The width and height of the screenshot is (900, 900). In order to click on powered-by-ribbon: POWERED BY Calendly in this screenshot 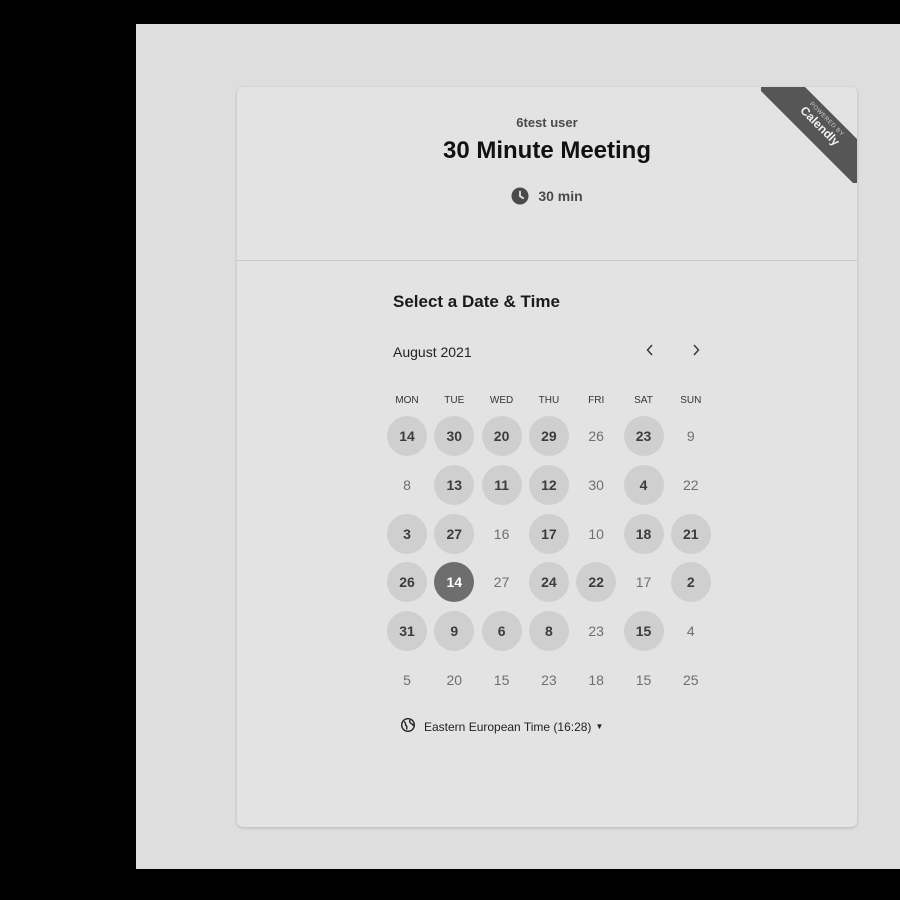, I will do `click(809, 135)`.